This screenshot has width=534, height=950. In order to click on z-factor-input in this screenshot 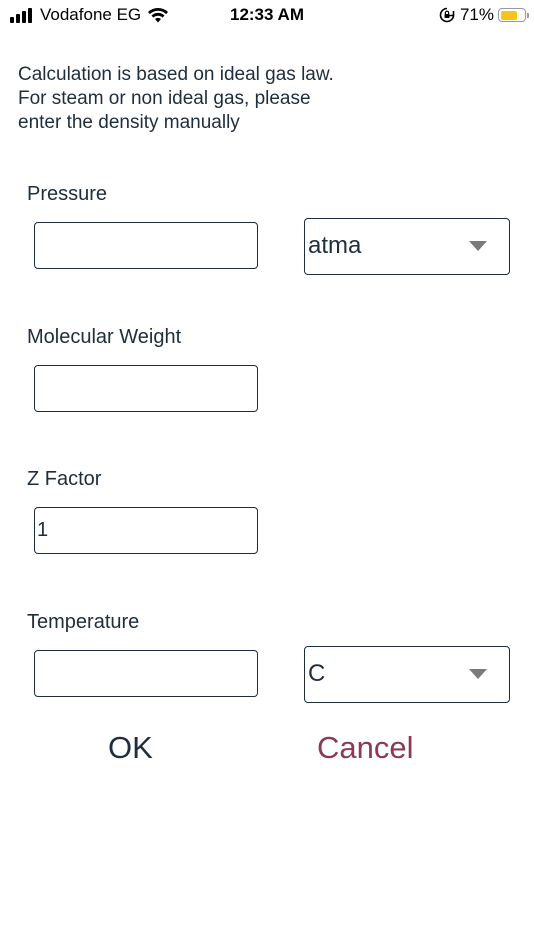, I will do `click(146, 530)`.